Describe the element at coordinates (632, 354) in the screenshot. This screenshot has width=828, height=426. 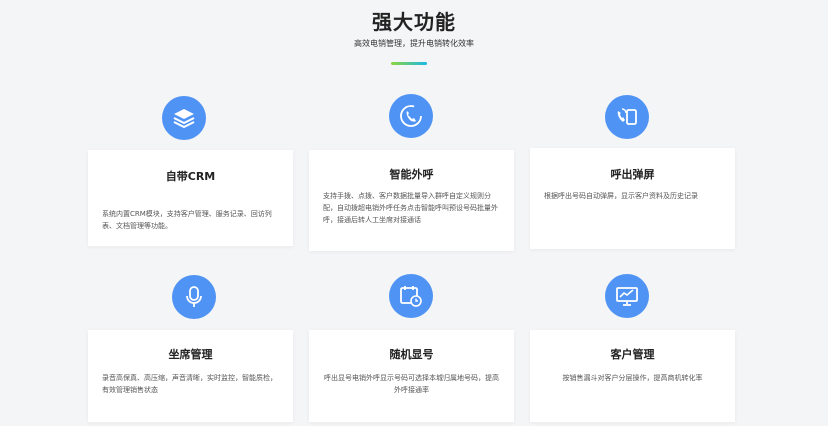
I see `feature-title: 客户管理` at that location.